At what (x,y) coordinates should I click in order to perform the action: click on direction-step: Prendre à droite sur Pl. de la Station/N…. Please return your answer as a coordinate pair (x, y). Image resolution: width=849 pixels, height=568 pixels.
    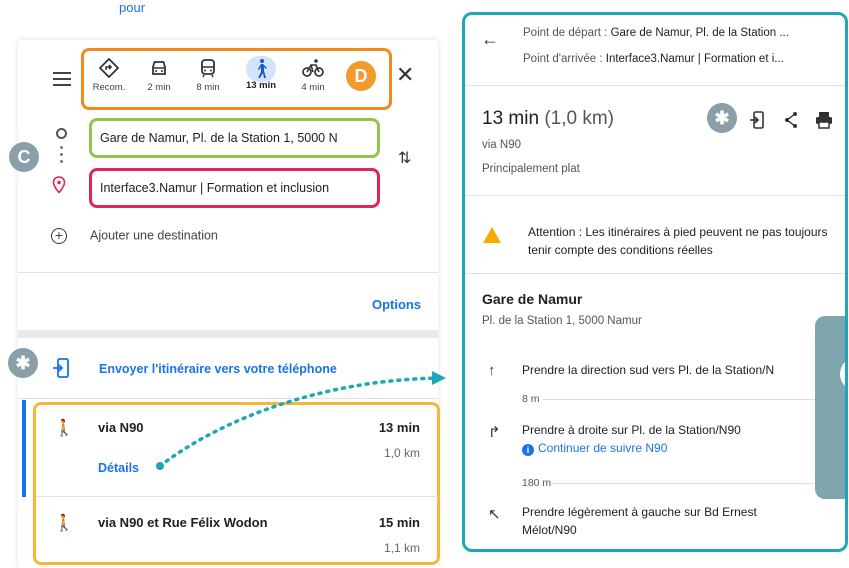
    Looking at the image, I should click on (631, 430).